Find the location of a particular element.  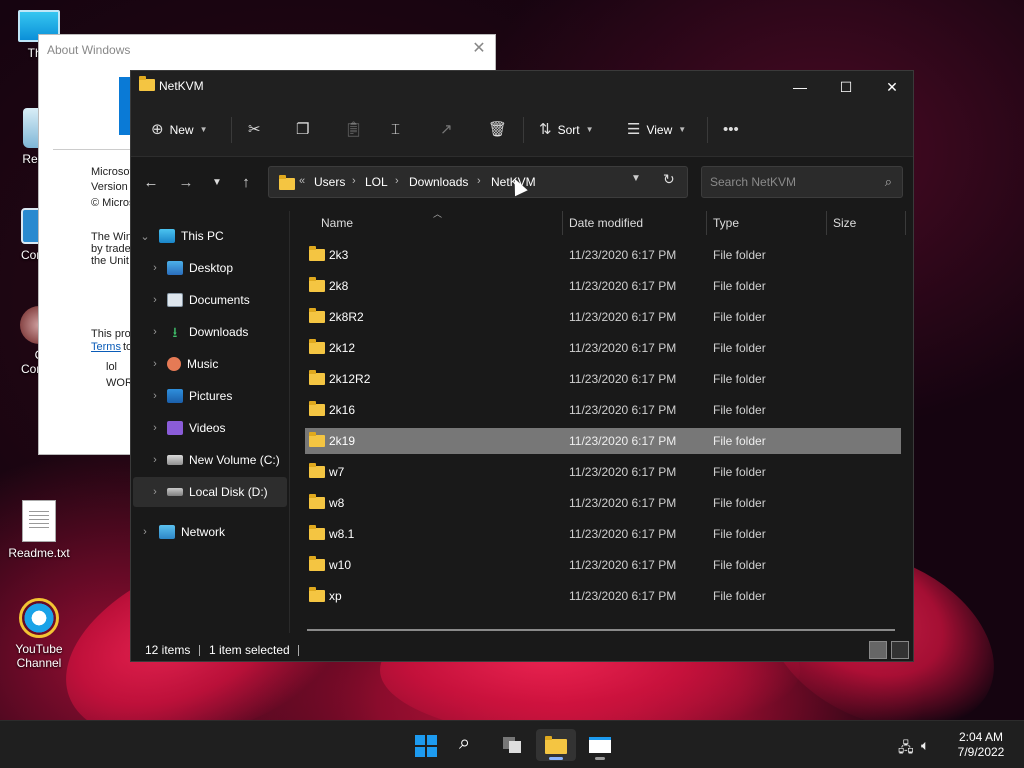

refresh-icon: ↻ is located at coordinates (669, 179).